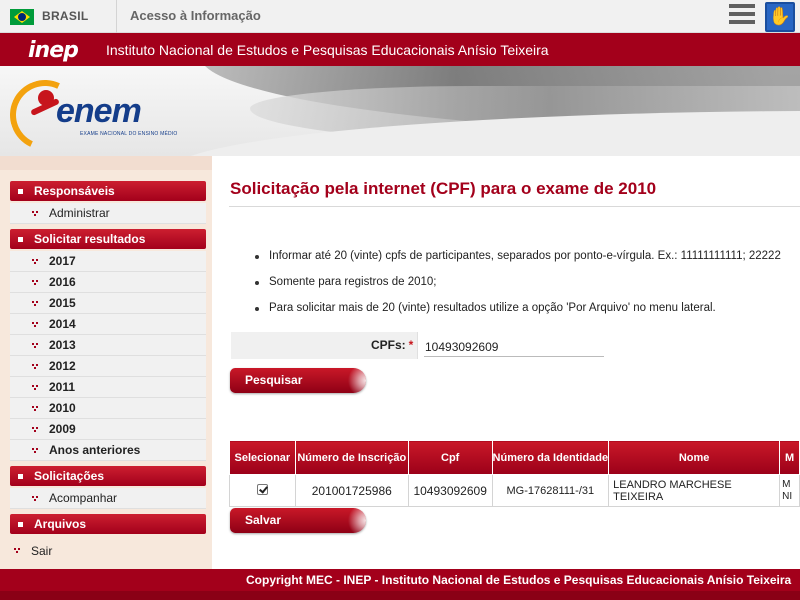 This screenshot has height=600, width=800. What do you see at coordinates (742, 16) in the screenshot?
I see `hamburger-icon` at bounding box center [742, 16].